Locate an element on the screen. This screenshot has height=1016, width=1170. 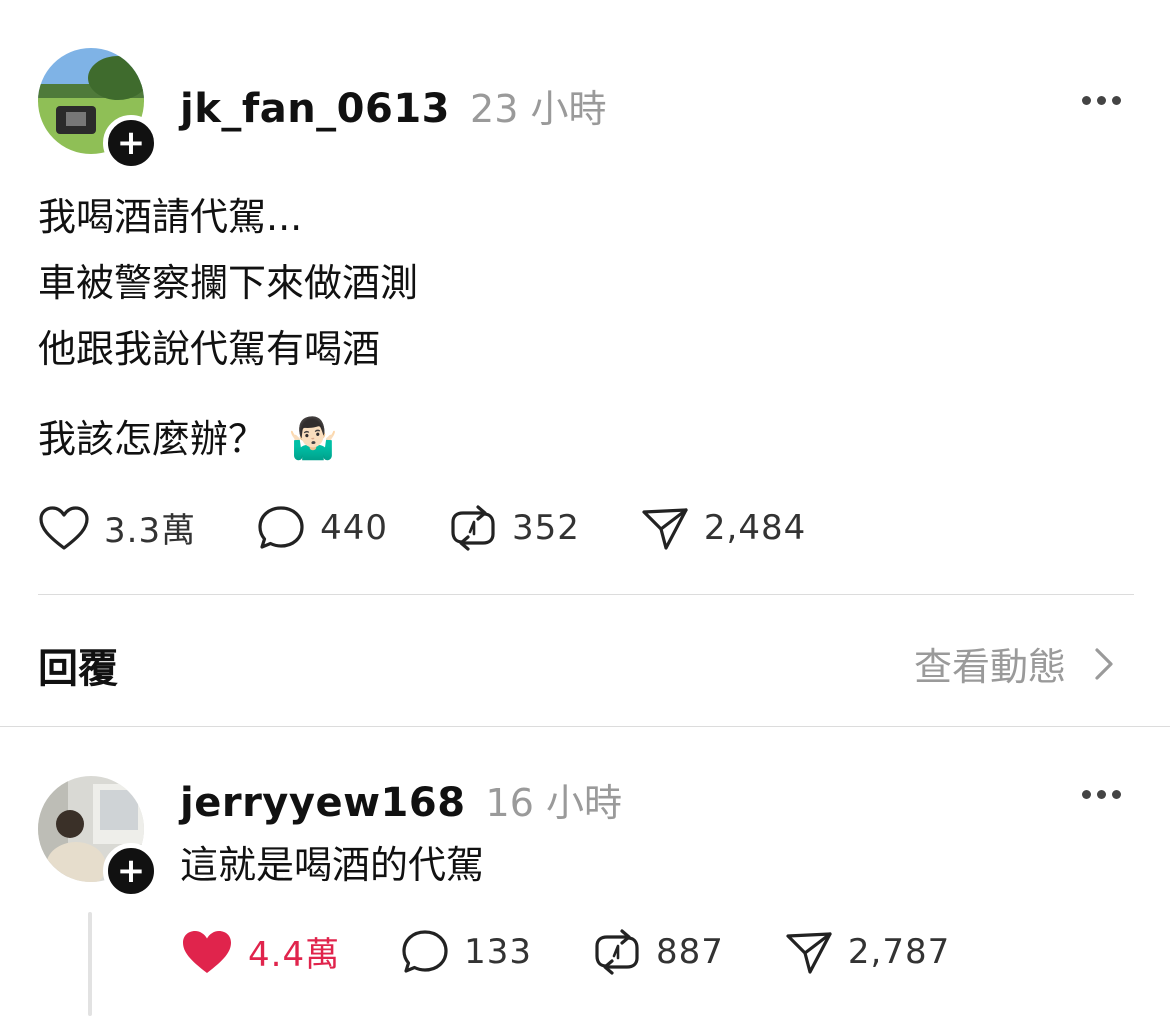
view-activity-link: 查看動態 is located at coordinates (1016, 663).